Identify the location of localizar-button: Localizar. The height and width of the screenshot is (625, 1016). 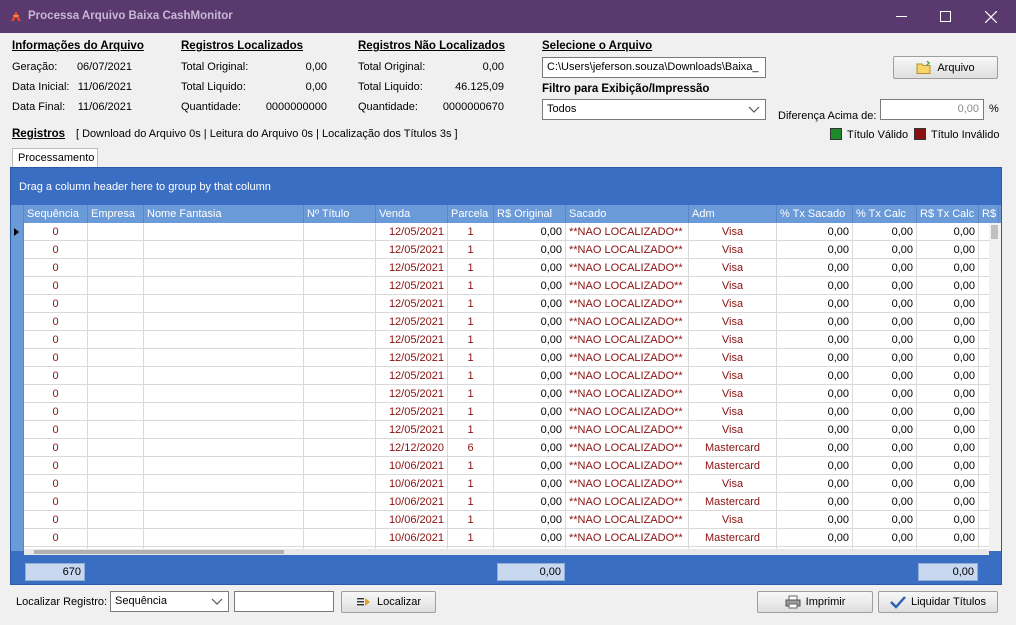
(388, 602).